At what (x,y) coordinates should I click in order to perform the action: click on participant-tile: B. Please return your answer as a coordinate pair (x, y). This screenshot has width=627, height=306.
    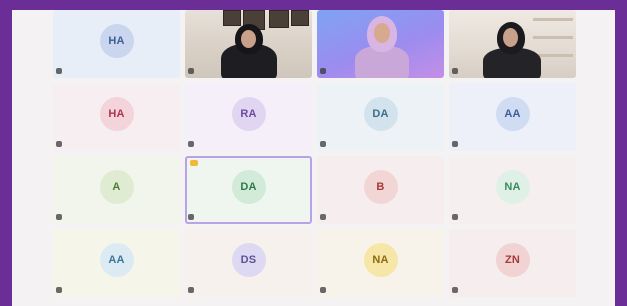
    Looking at the image, I should click on (380, 190).